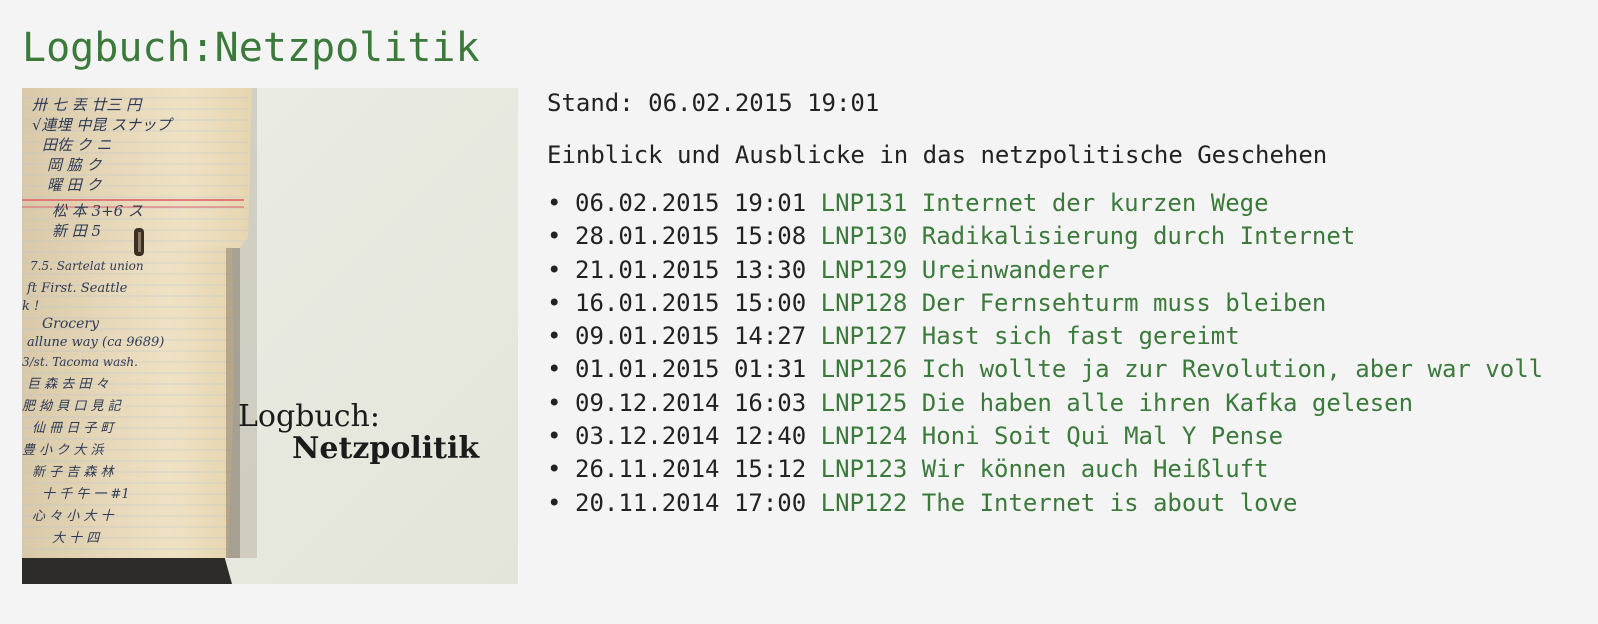 The width and height of the screenshot is (1598, 624). I want to click on episode-link: LNP128 Der Fernsehturm muss bleiben, so click(1074, 303).